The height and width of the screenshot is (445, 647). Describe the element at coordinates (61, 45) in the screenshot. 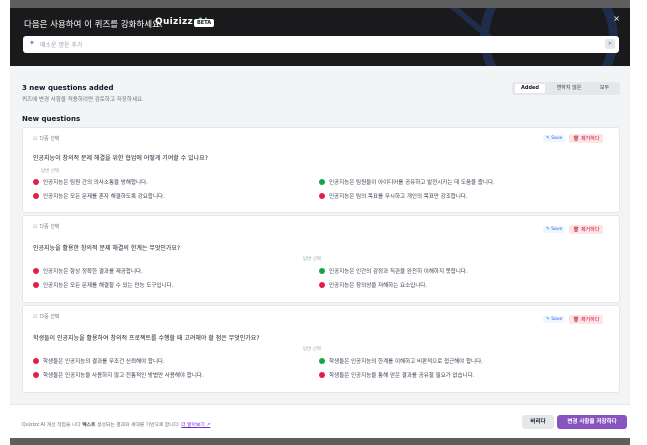

I see `prompt-placeholder: 메소운 명운 추가` at that location.